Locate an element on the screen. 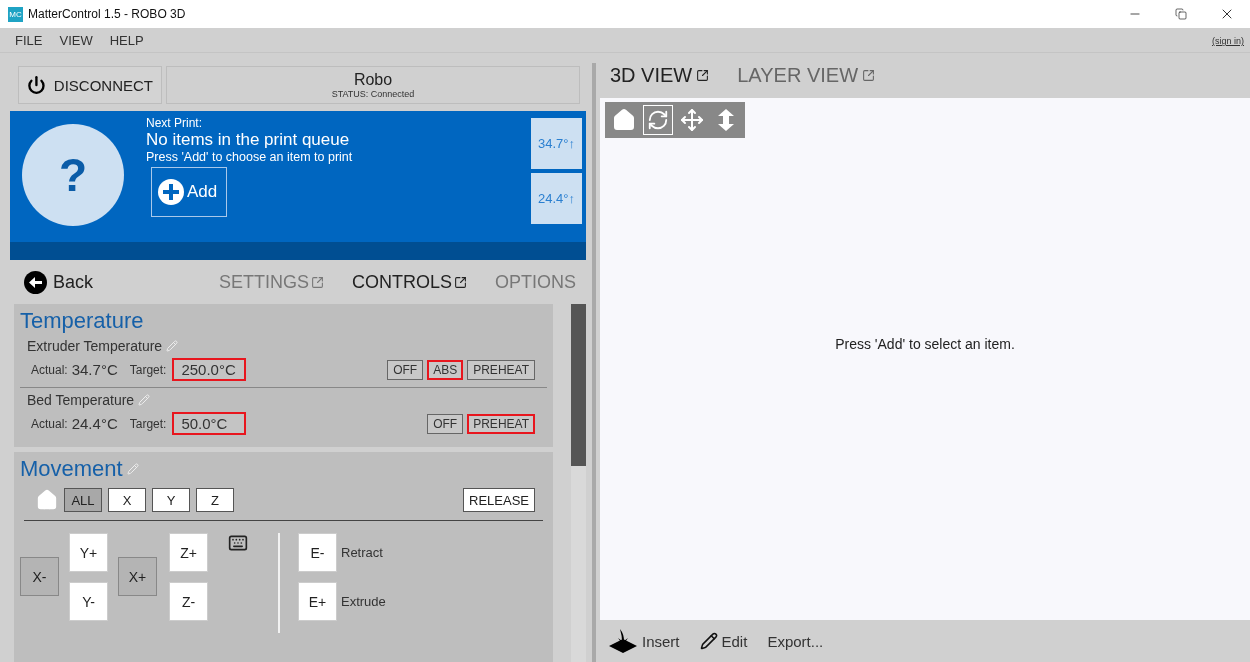  view-tool-button is located at coordinates (658, 120).